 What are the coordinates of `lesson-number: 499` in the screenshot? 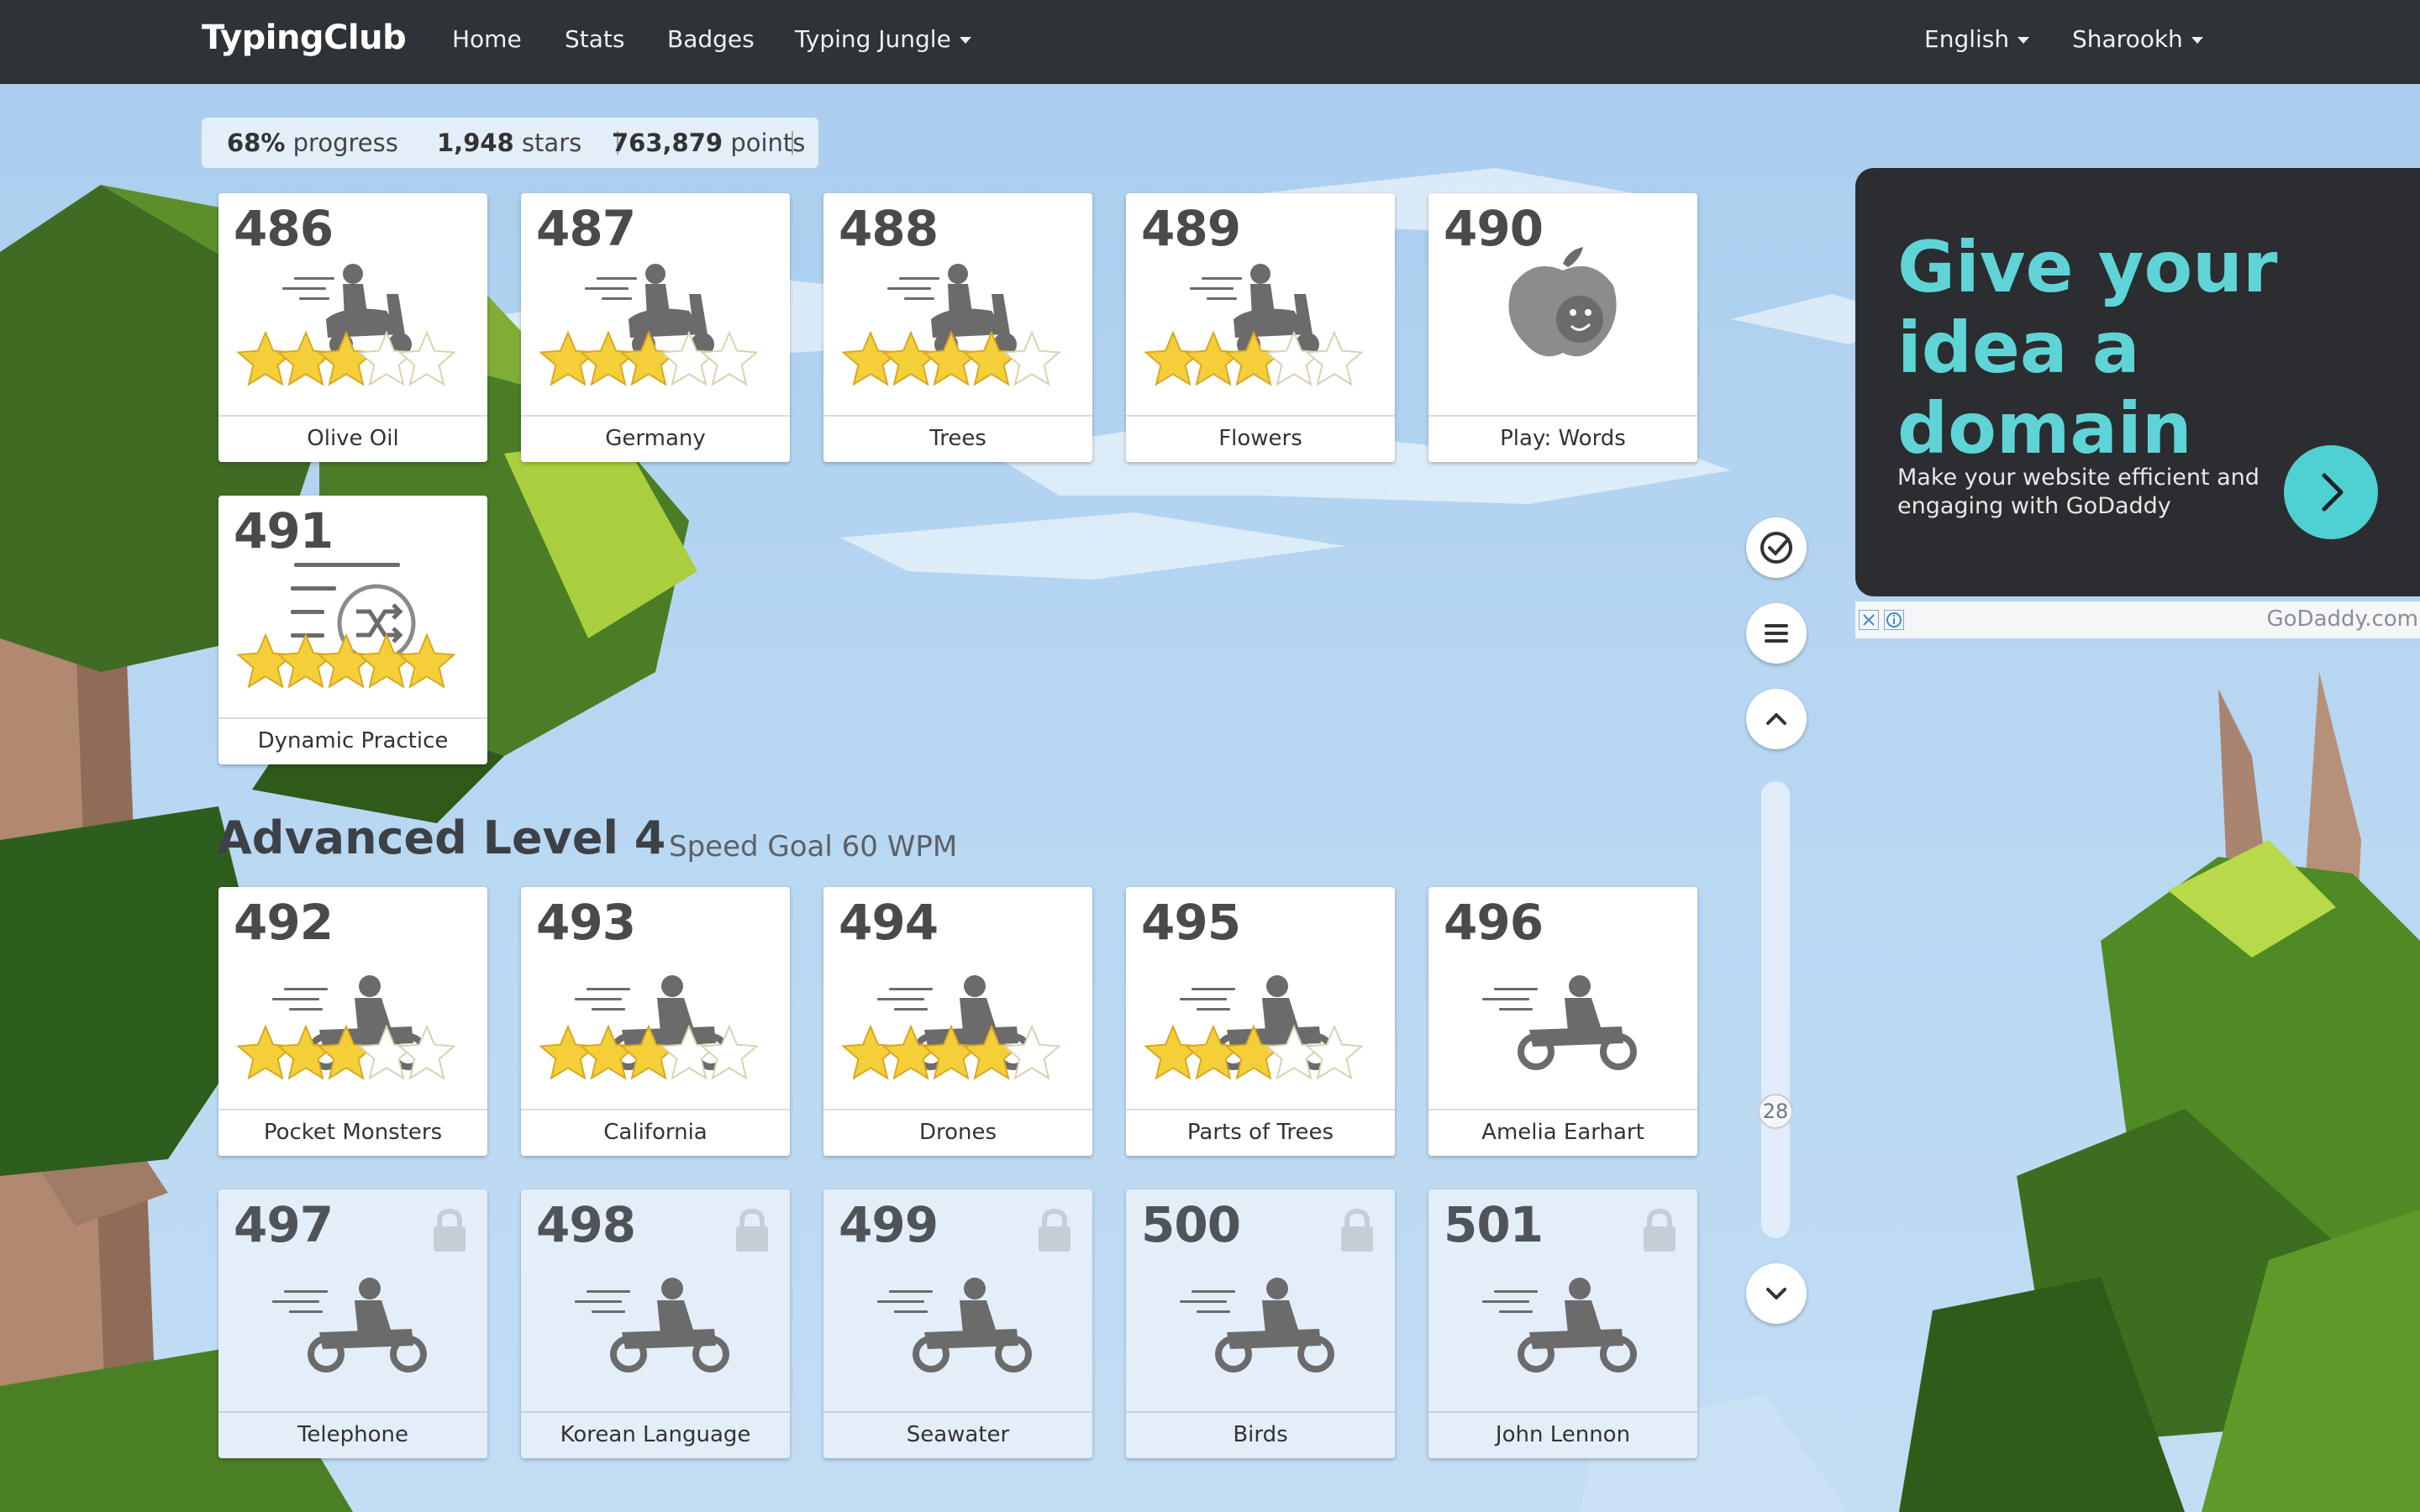 It's located at (889, 1224).